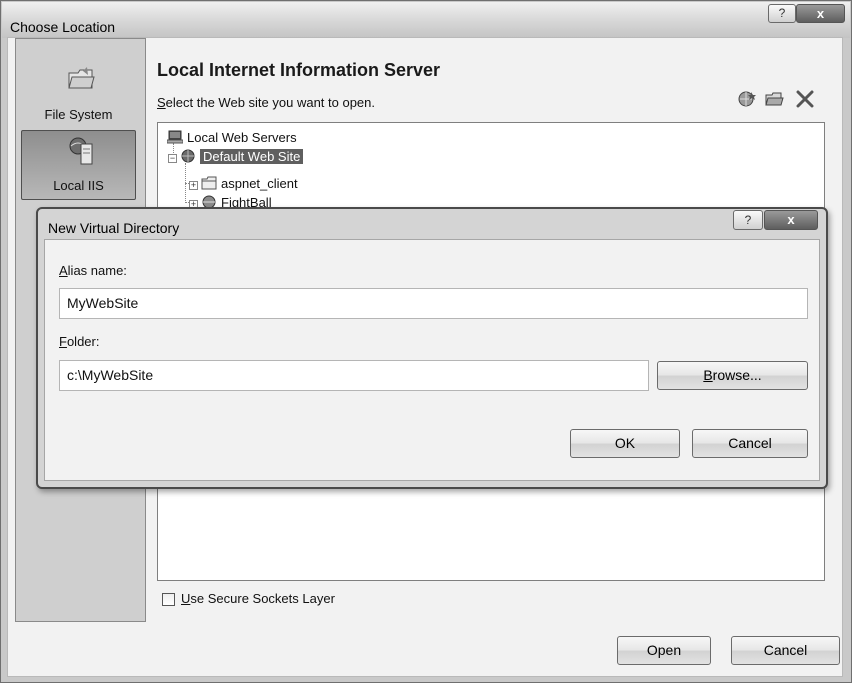 This screenshot has height=683, width=852. I want to click on collapse-toggle: −, so click(172, 158).